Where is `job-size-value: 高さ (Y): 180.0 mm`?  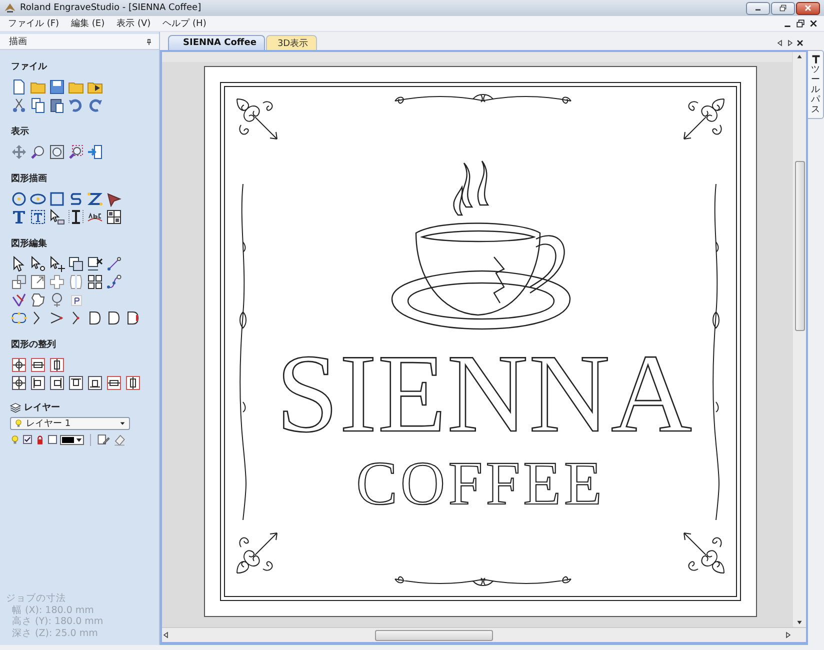
job-size-value: 高さ (Y): 180.0 mm is located at coordinates (57, 622).